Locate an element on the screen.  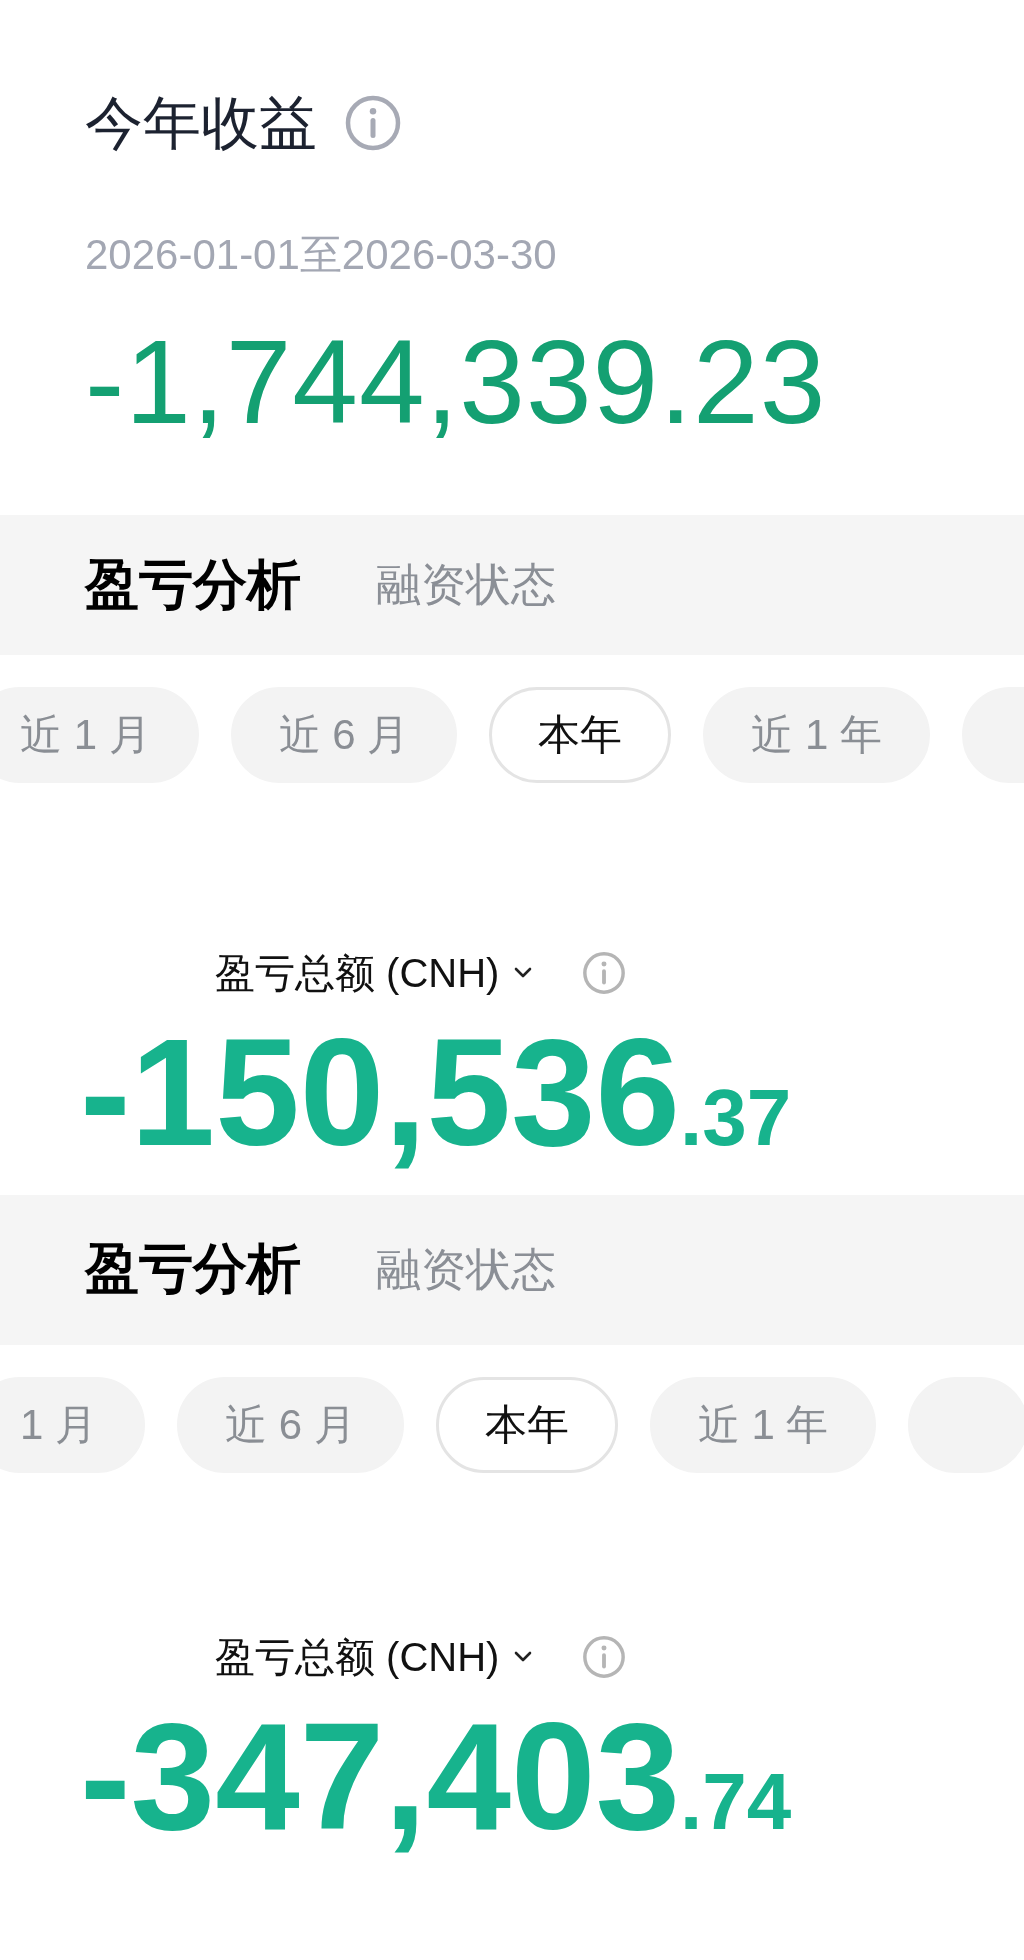
profit-total-amount: -150,536 is located at coordinates (380, 1092).